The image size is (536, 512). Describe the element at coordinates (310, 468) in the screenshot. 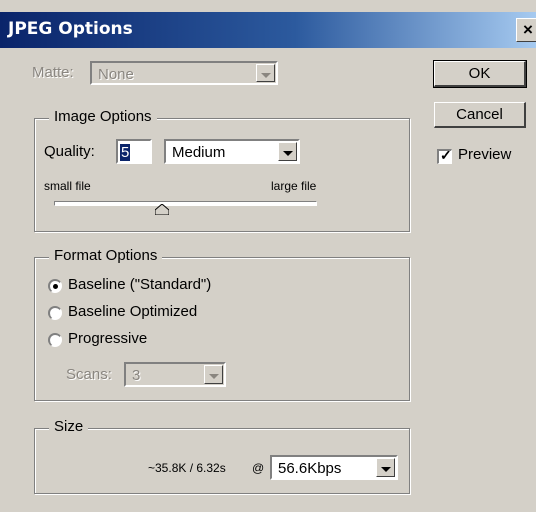

I see `connection-speed-value: 56.6Kbps` at that location.